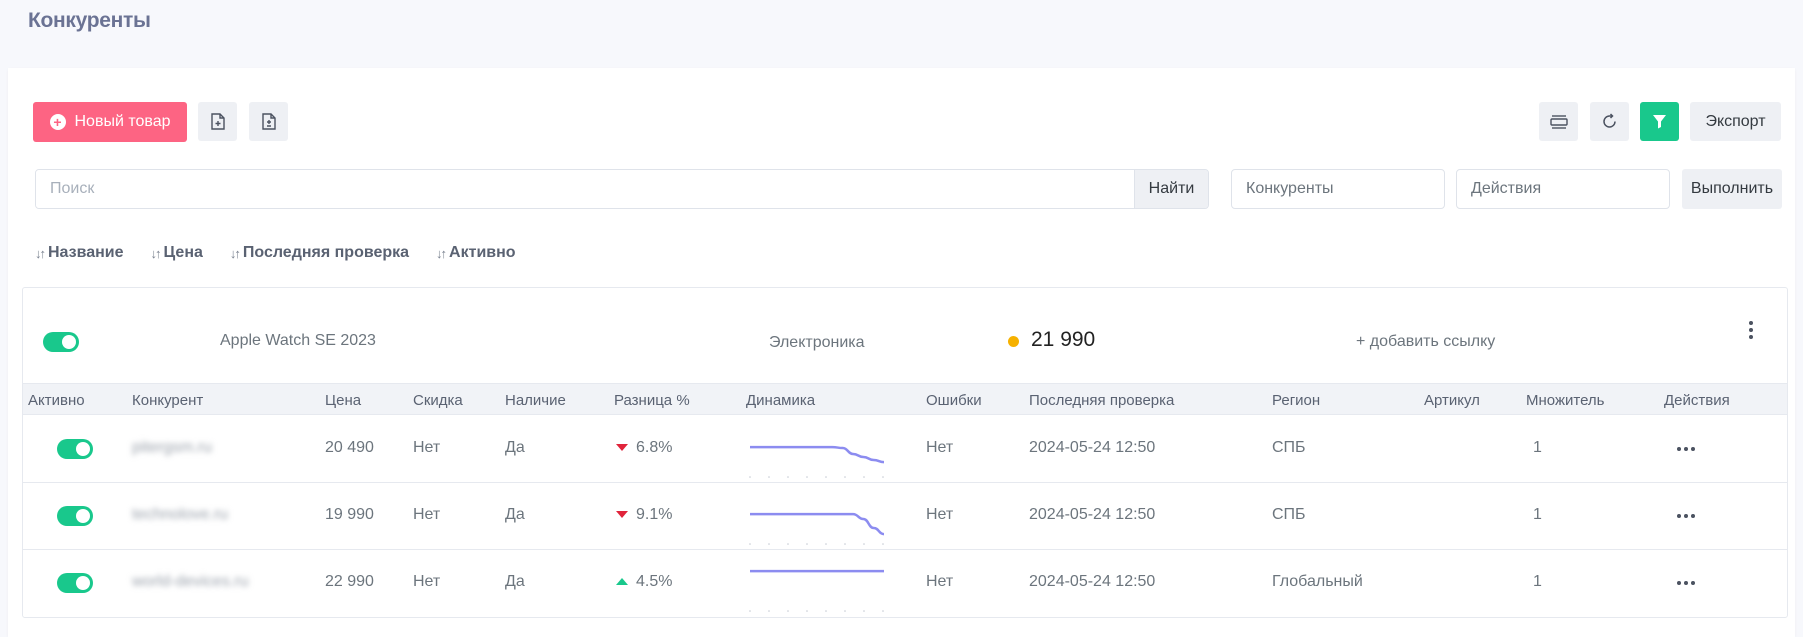 The image size is (1803, 637). I want to click on col-competitor: Конкурент, so click(168, 400).